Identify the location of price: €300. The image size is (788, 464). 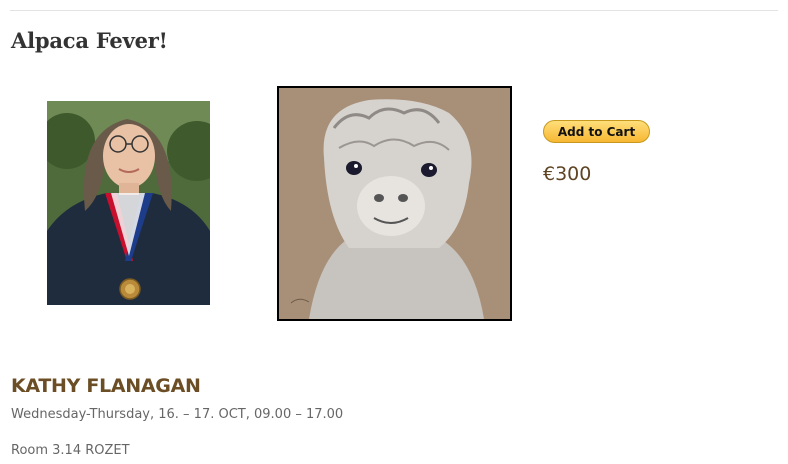
(567, 174).